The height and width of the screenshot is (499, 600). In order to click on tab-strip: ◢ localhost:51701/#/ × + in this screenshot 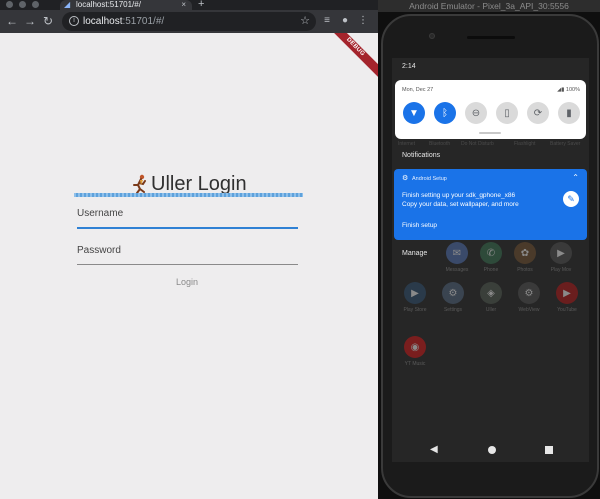, I will do `click(189, 5)`.